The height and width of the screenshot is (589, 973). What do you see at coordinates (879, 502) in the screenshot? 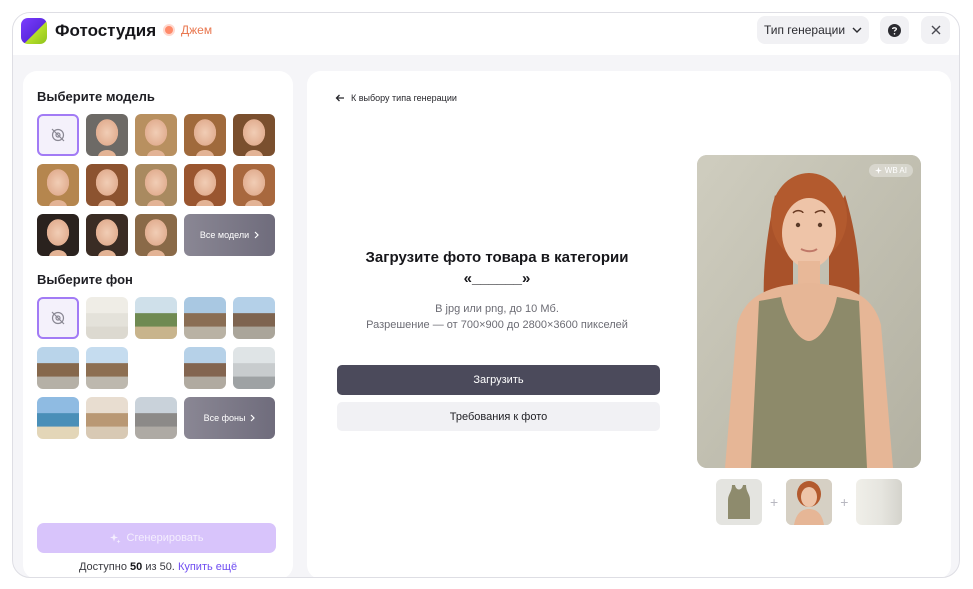
I see `background-thumbnail` at bounding box center [879, 502].